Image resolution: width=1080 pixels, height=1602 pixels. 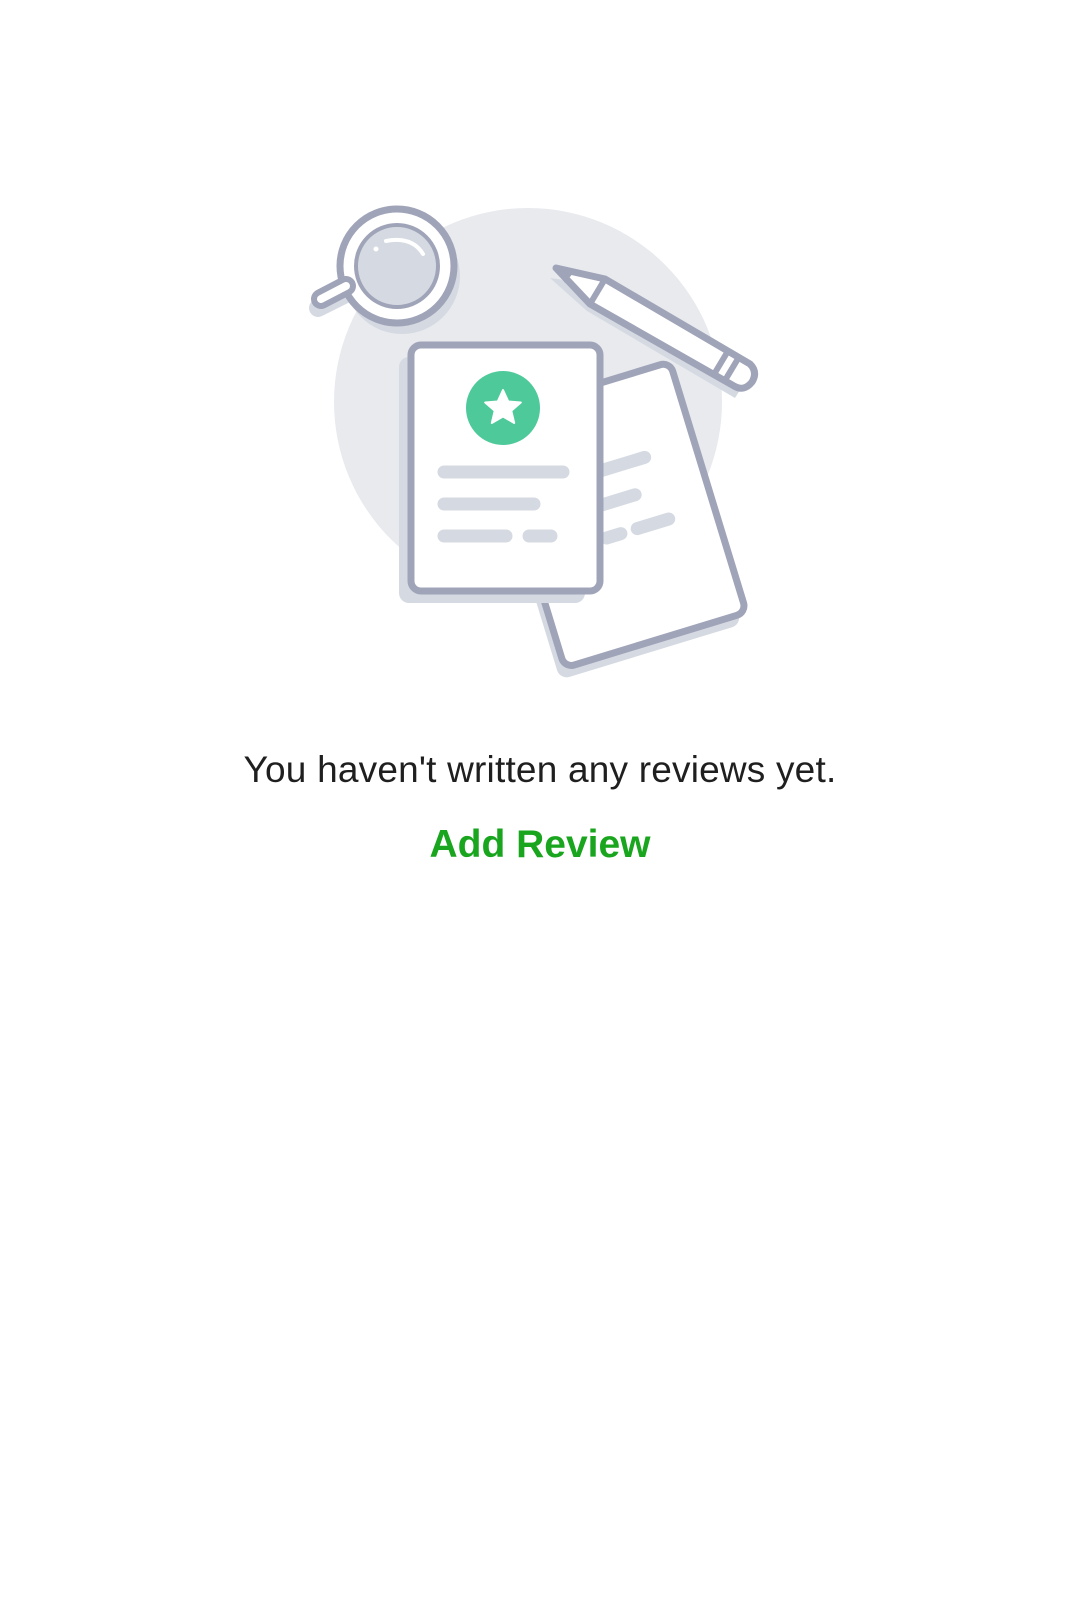 What do you see at coordinates (384, 269) in the screenshot?
I see `coffee-cup-icon` at bounding box center [384, 269].